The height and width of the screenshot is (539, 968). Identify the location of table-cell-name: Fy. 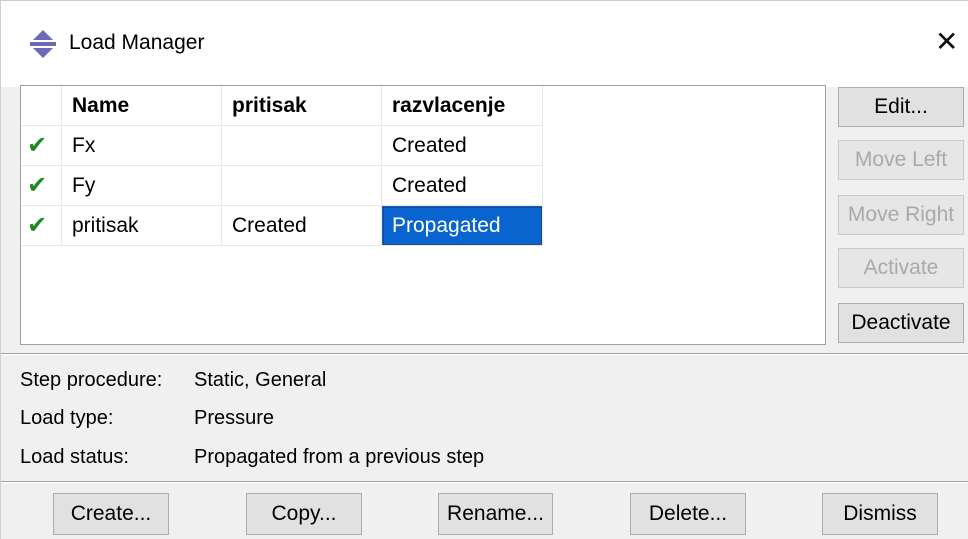
(142, 186).